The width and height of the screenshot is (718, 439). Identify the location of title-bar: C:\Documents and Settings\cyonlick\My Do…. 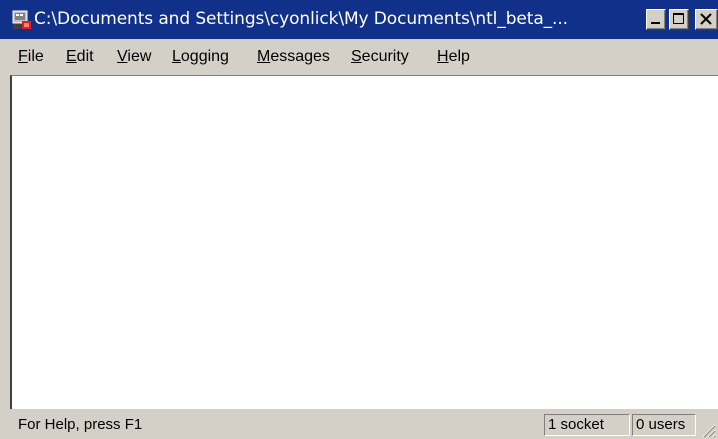
(359, 19).